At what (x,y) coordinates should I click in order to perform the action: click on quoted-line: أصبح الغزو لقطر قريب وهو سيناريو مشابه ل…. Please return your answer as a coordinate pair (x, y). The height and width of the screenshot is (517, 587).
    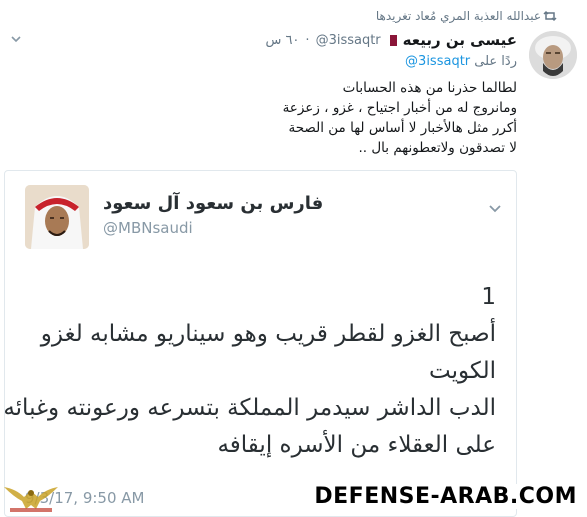
    Looking at the image, I should click on (268, 334).